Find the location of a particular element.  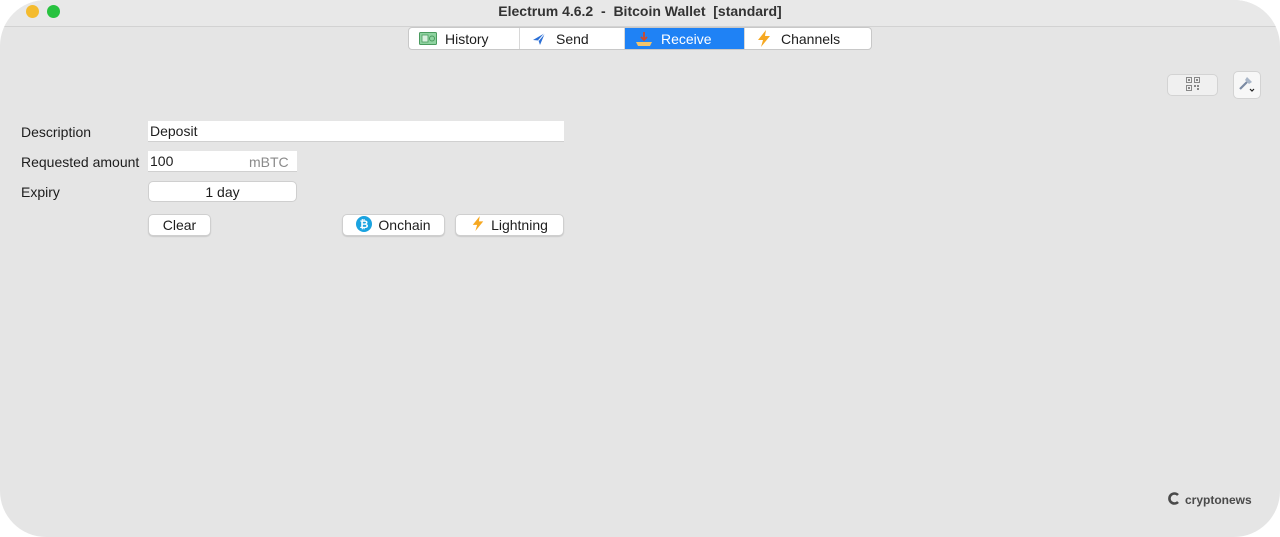

tab-receive: Receive is located at coordinates (685, 38).